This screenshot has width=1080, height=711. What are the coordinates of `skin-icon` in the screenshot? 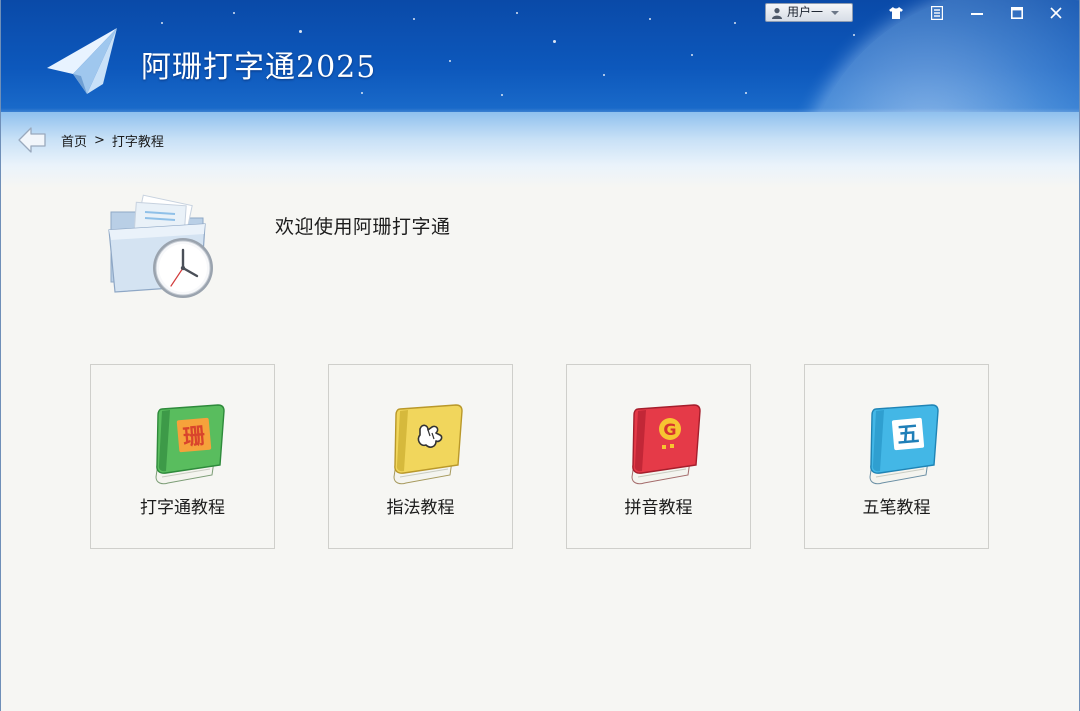 It's located at (896, 13).